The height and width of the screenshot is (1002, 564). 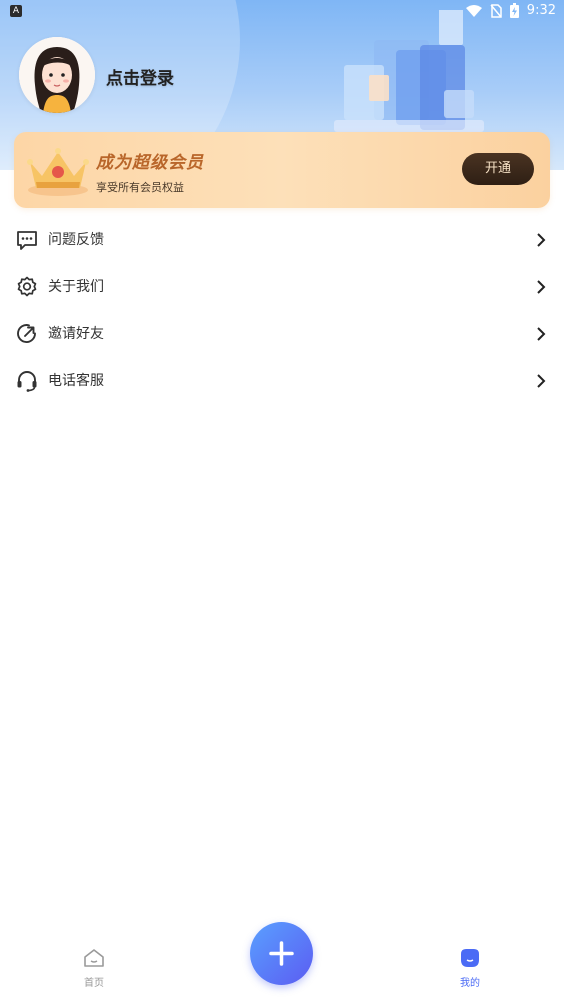 I want to click on plus-icon, so click(x=281, y=953).